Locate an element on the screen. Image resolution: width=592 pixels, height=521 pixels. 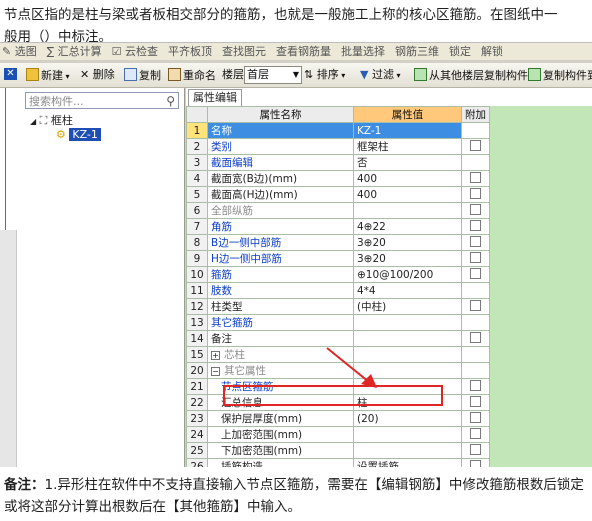
tree-node-frame-column: ◢ ⛶ 框柱 is located at coordinates (51, 121).